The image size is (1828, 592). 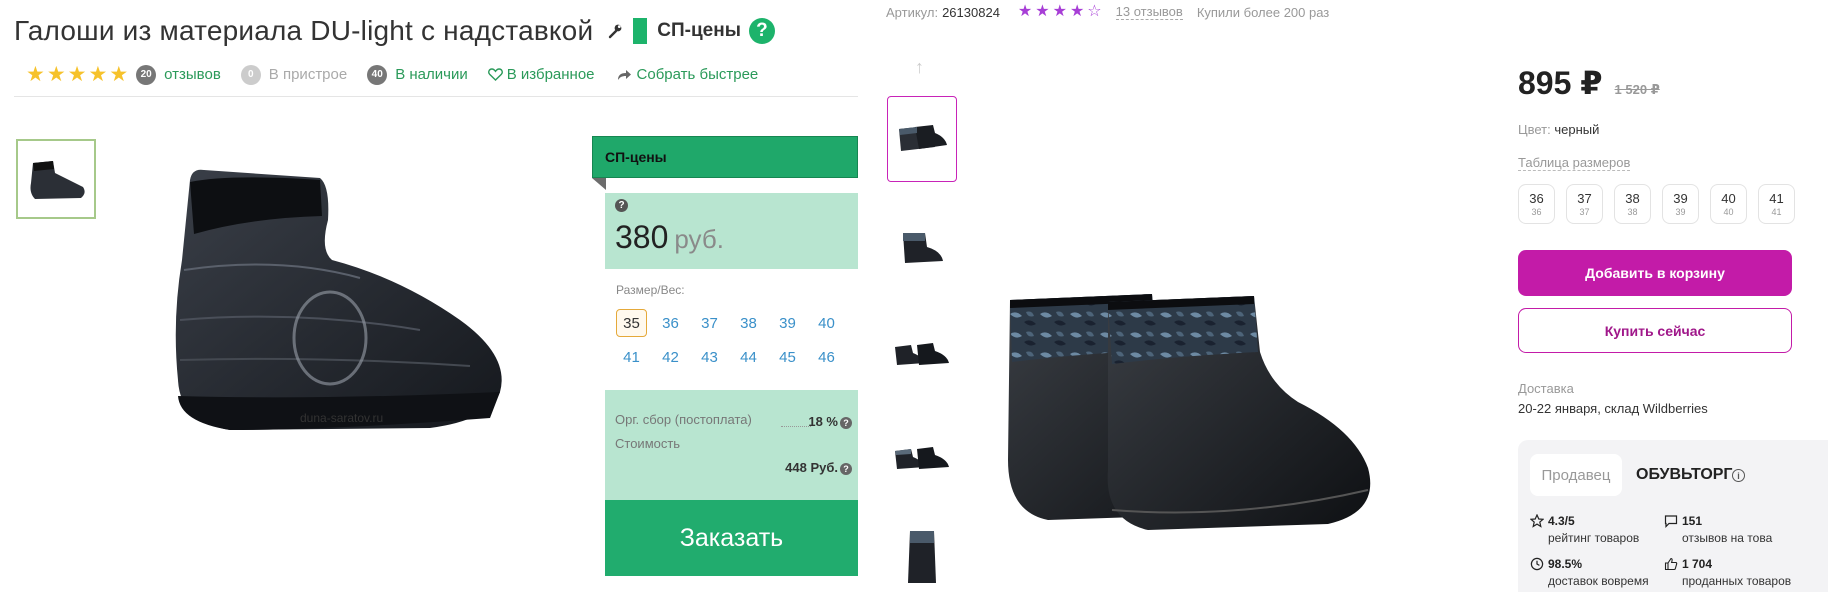 I want to click on rating-stars: ★ ★ ★ ★ ★, so click(x=77, y=74).